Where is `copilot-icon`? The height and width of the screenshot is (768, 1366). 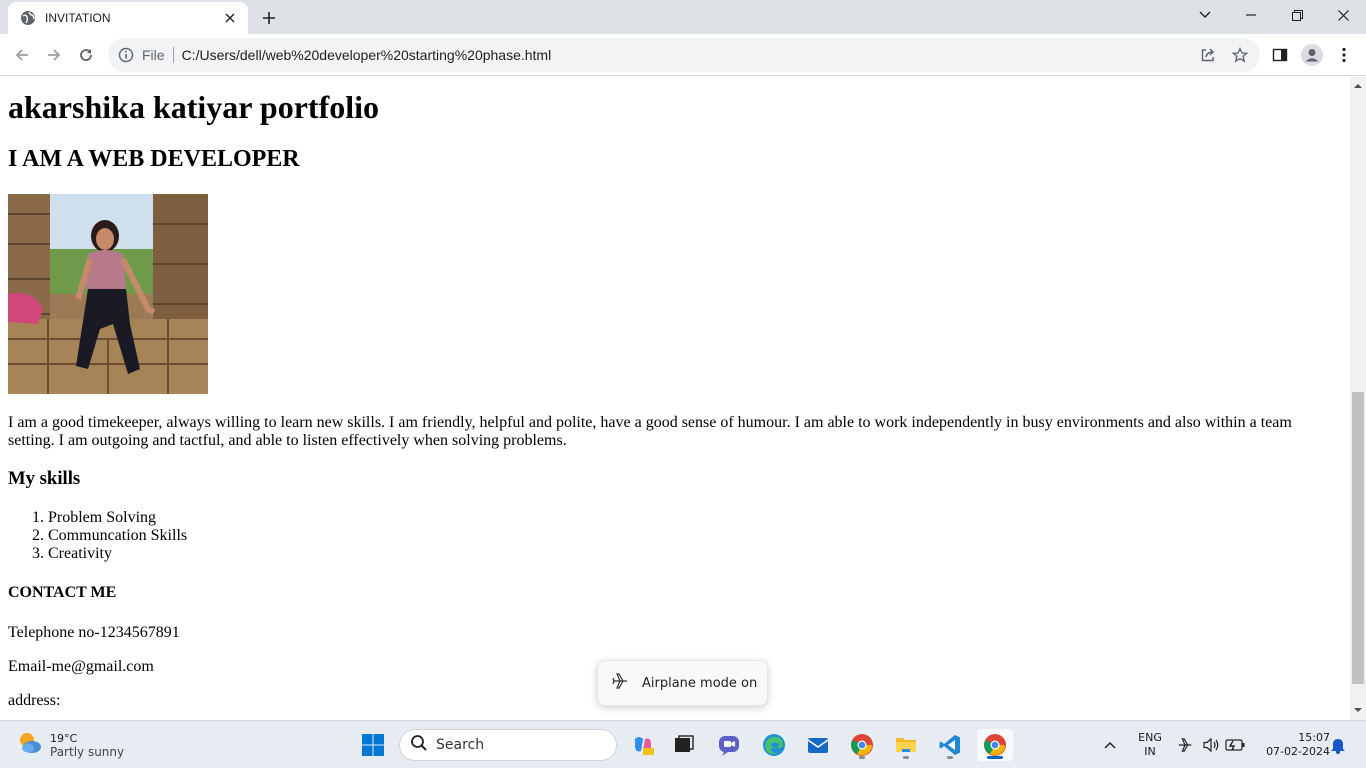 copilot-icon is located at coordinates (643, 745).